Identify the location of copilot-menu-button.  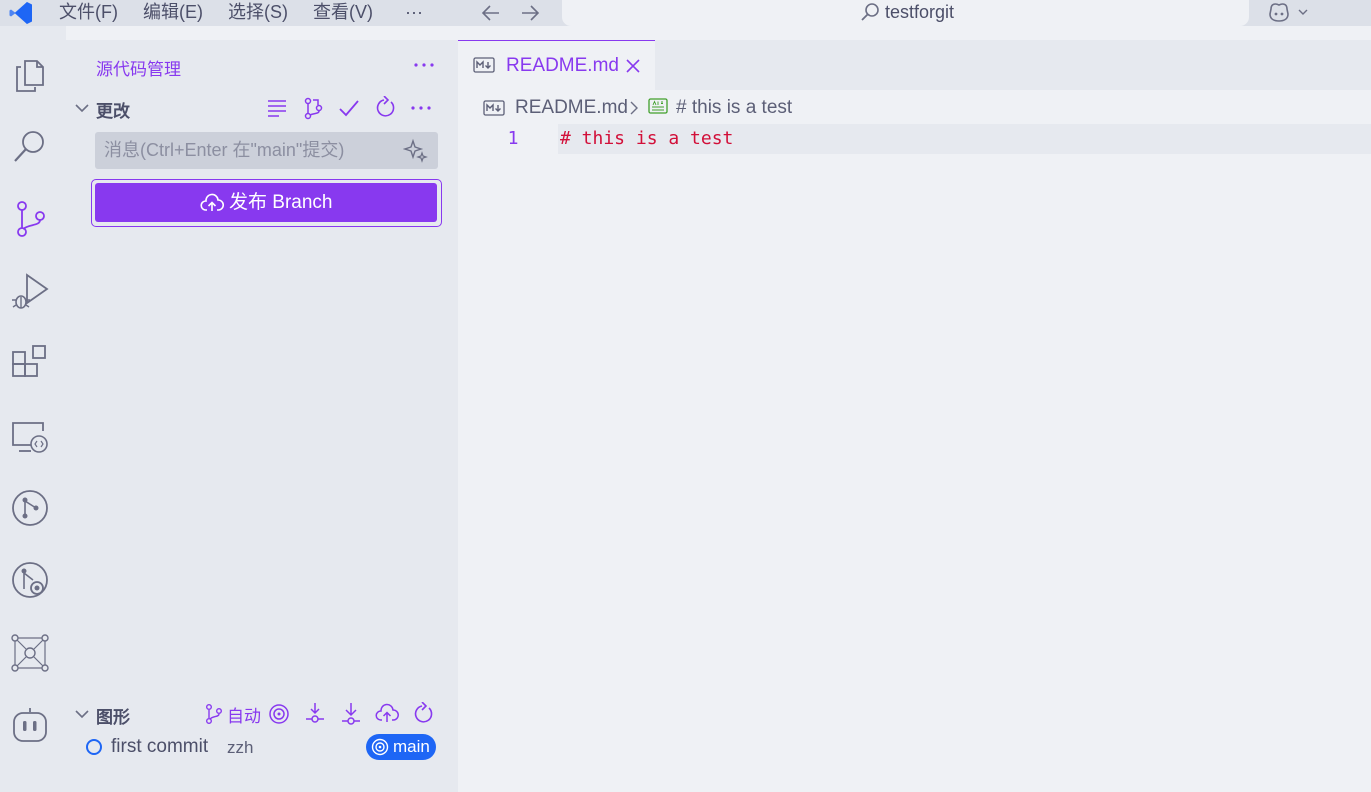
(1289, 13).